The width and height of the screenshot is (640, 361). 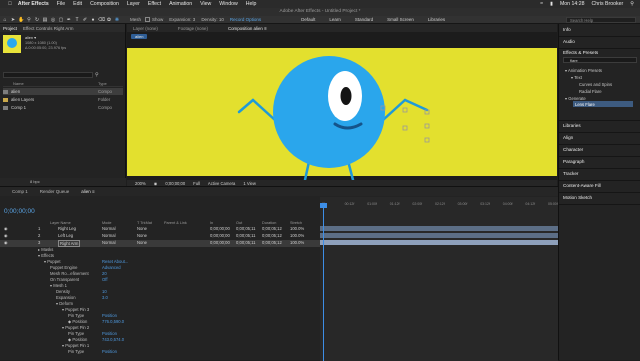 What do you see at coordinates (65, 235) in the screenshot?
I see `layer-name: Left Leg` at bounding box center [65, 235].